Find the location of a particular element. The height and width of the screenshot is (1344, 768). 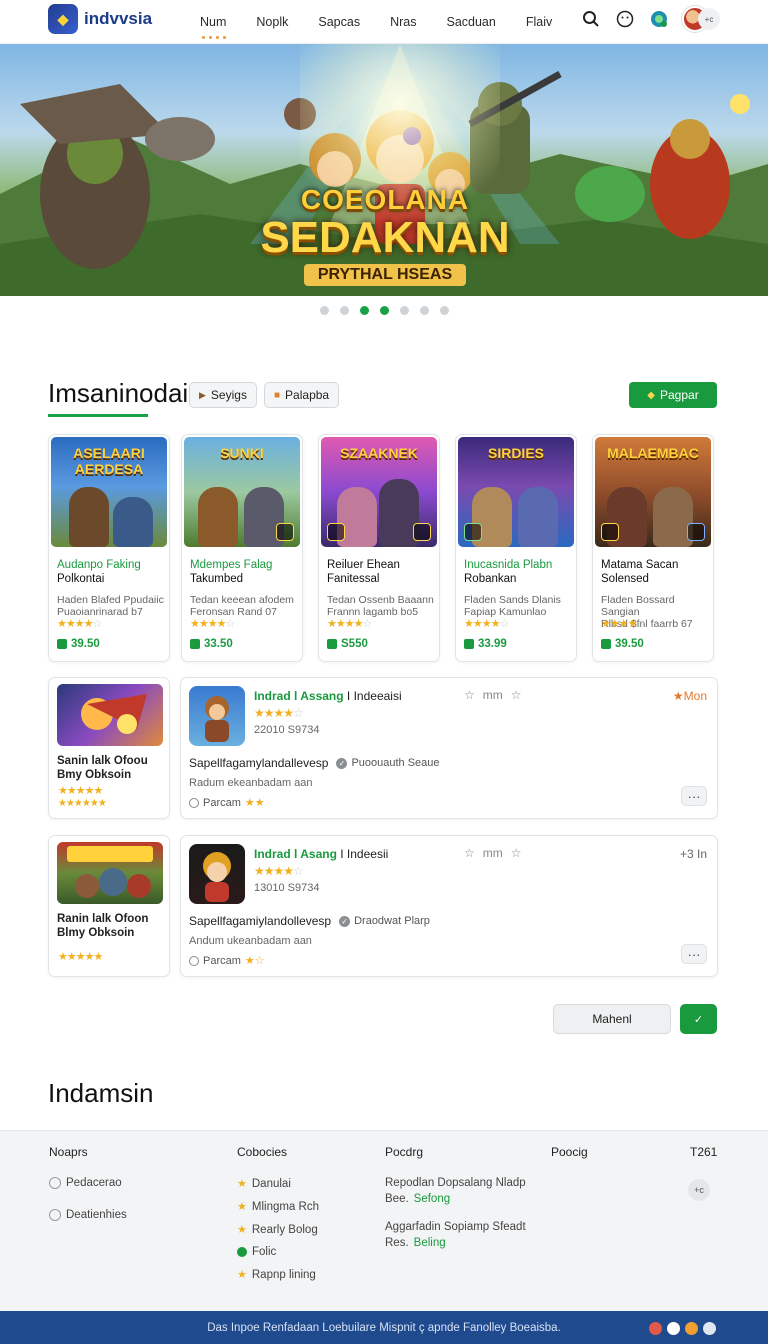

load-more-button: Mahenl is located at coordinates (612, 1019).